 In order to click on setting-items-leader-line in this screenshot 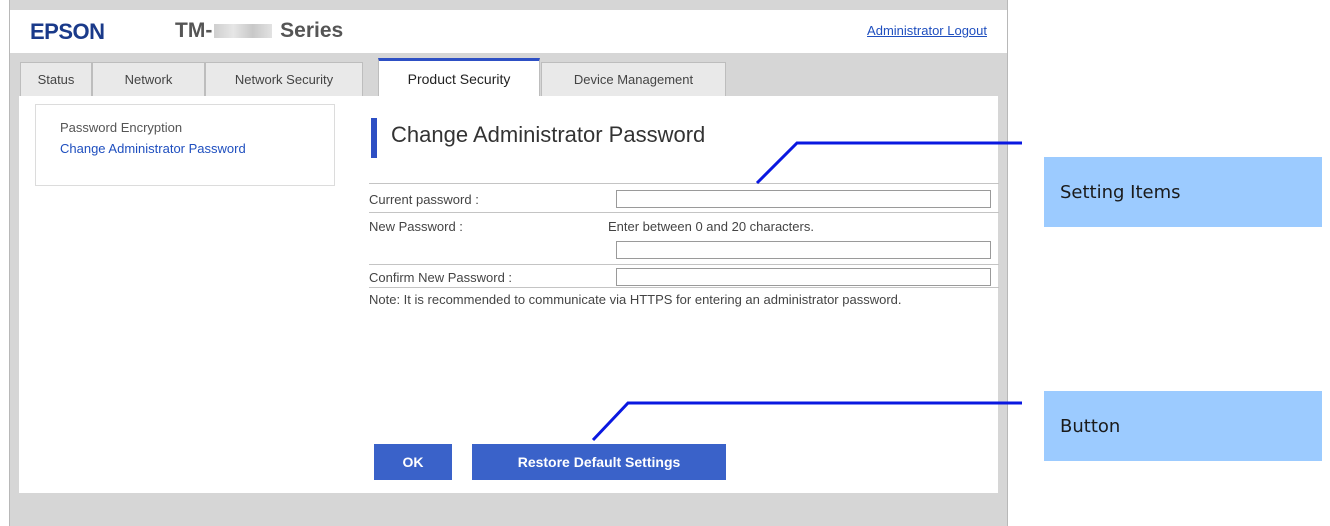, I will do `click(888, 163)`.